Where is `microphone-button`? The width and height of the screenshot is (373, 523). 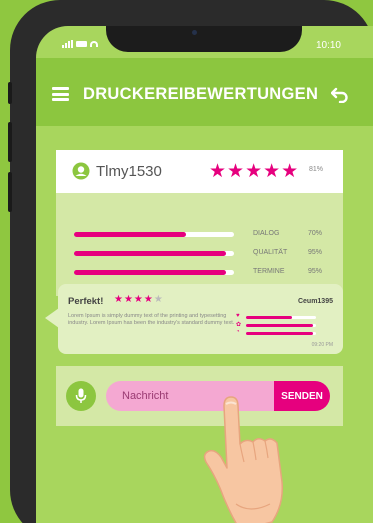 microphone-button is located at coordinates (81, 396).